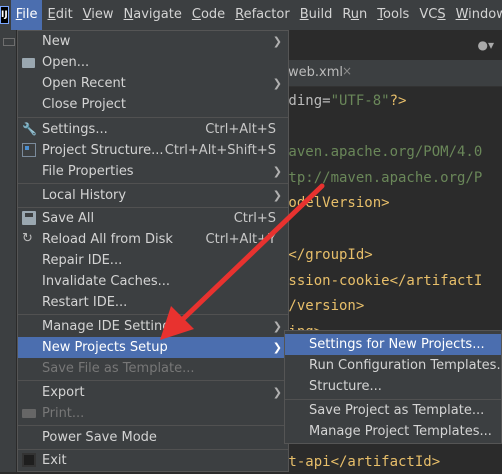 This screenshot has width=502, height=474. Describe the element at coordinates (153, 15) in the screenshot. I see `menu-navigate: Navigate` at that location.